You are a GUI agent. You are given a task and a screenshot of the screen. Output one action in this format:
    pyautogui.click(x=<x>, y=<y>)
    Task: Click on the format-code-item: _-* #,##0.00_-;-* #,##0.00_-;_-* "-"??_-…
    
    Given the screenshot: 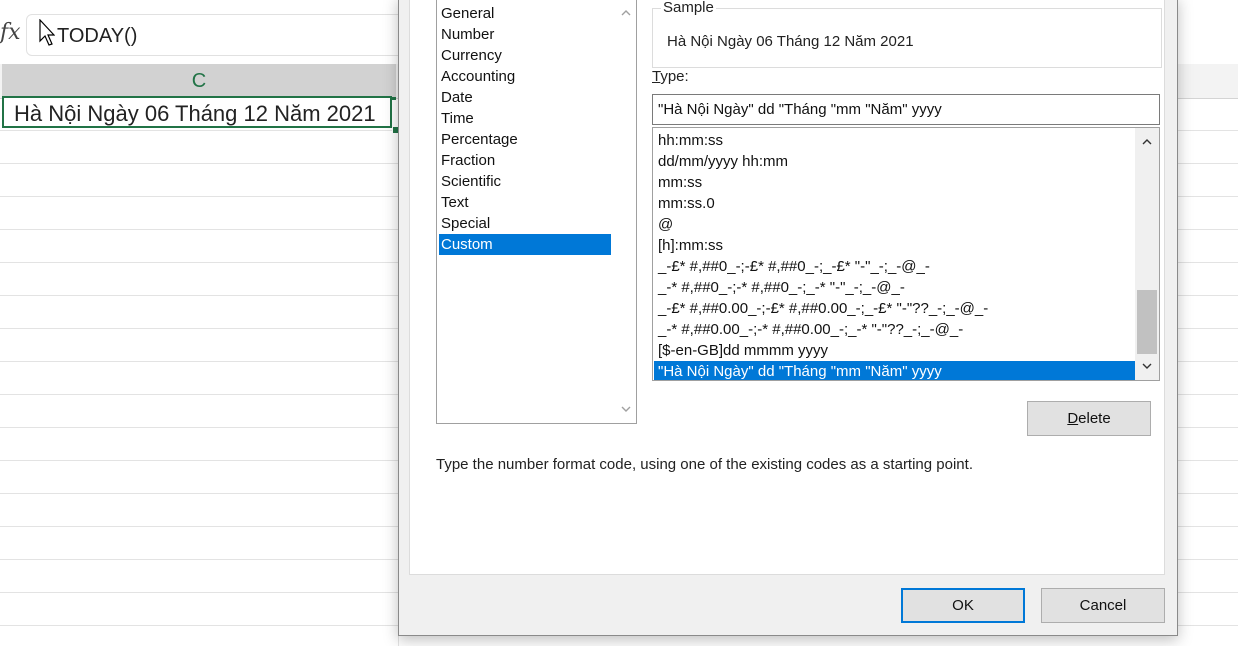 What is the action you would take?
    pyautogui.click(x=894, y=329)
    